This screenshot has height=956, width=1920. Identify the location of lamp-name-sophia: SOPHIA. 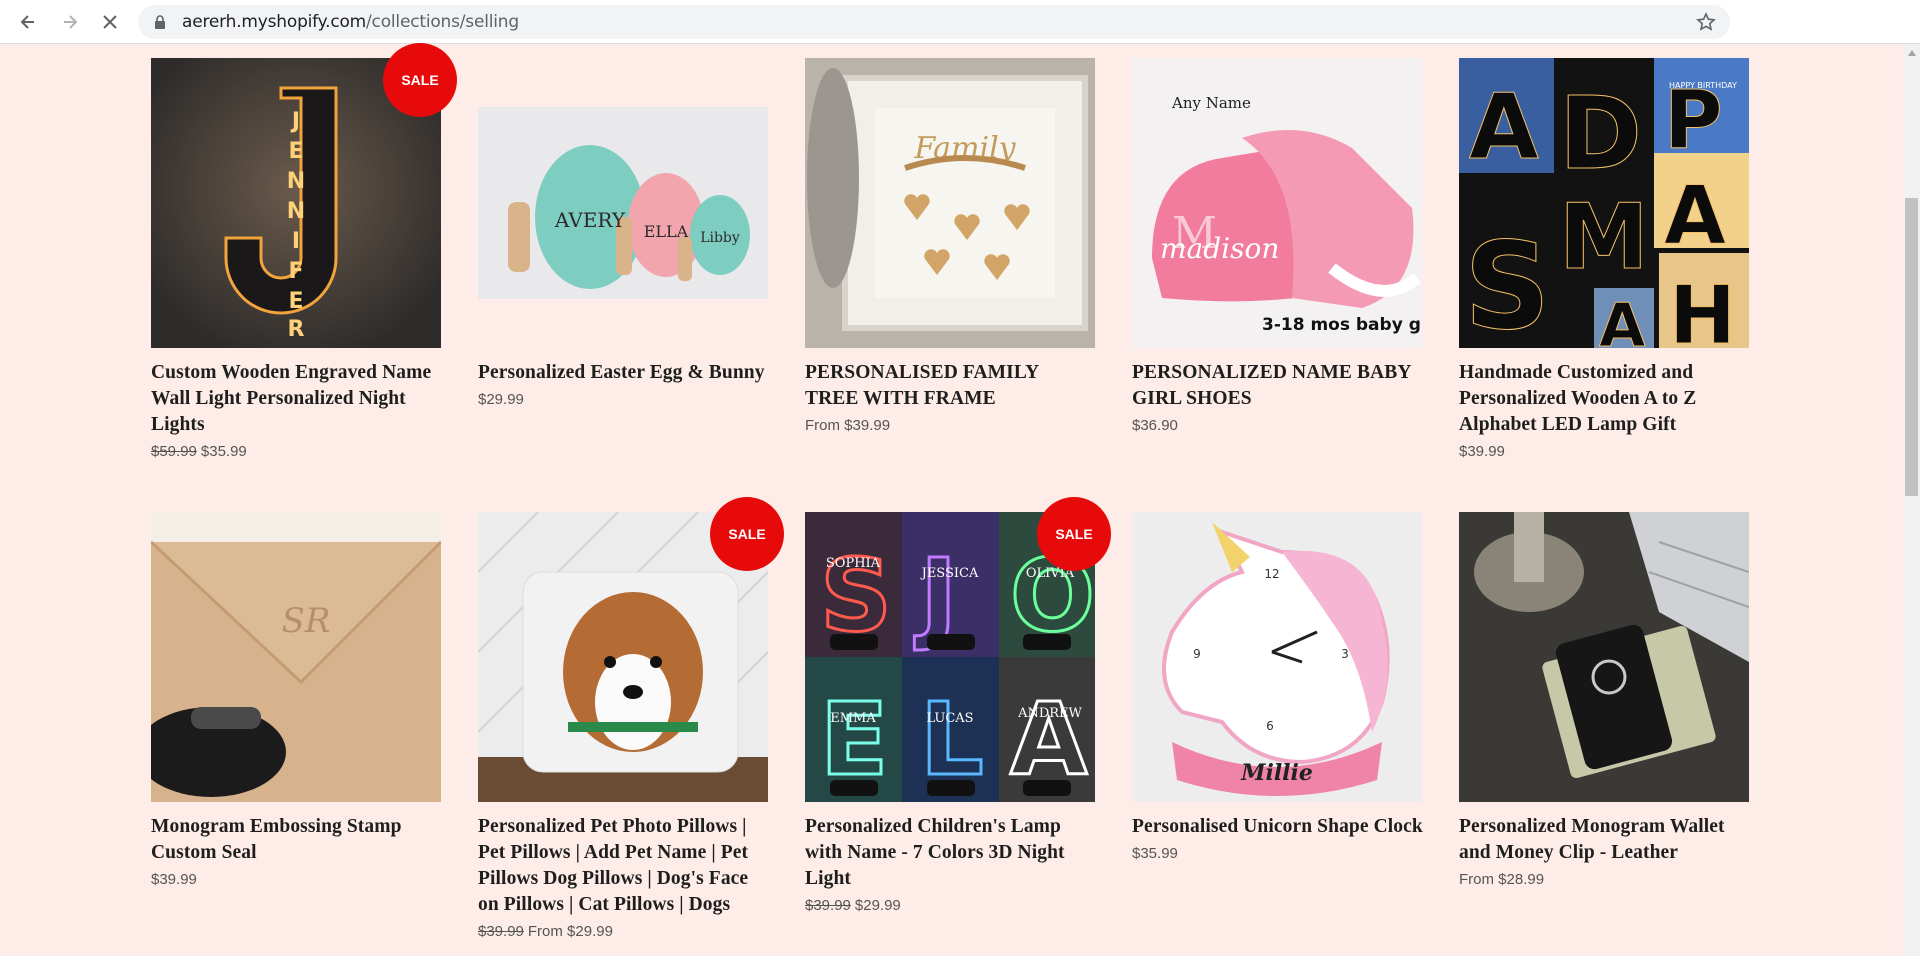
(853, 563).